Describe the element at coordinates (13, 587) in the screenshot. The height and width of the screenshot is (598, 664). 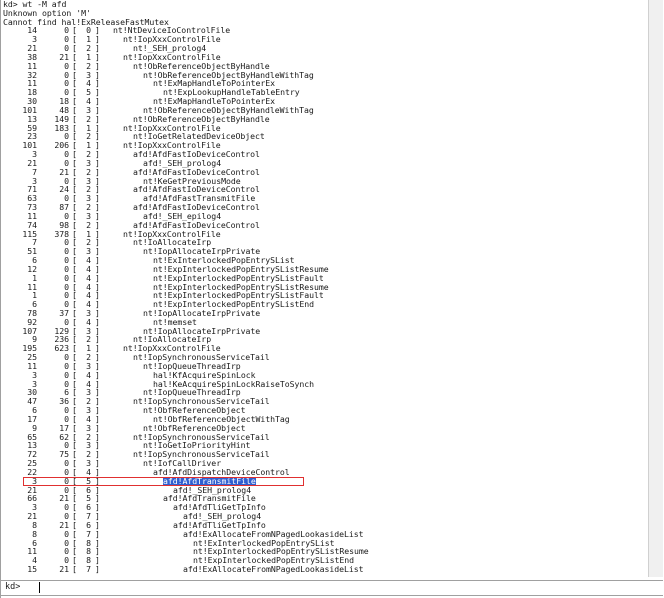
I see `command-prompt: kd>` at that location.